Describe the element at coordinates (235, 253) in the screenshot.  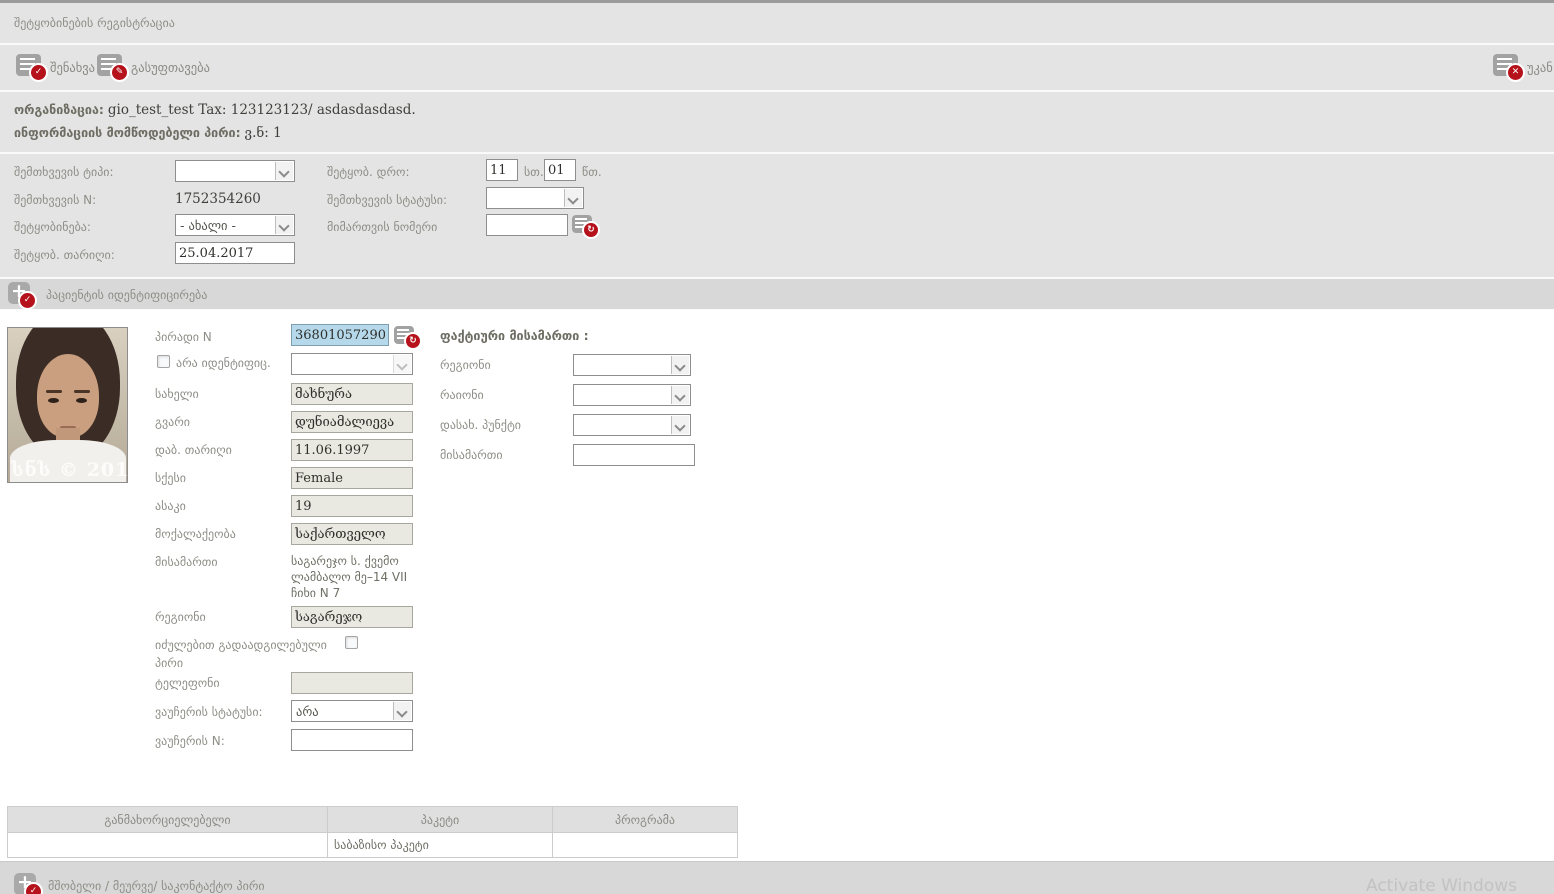
I see `notif-date-input` at that location.